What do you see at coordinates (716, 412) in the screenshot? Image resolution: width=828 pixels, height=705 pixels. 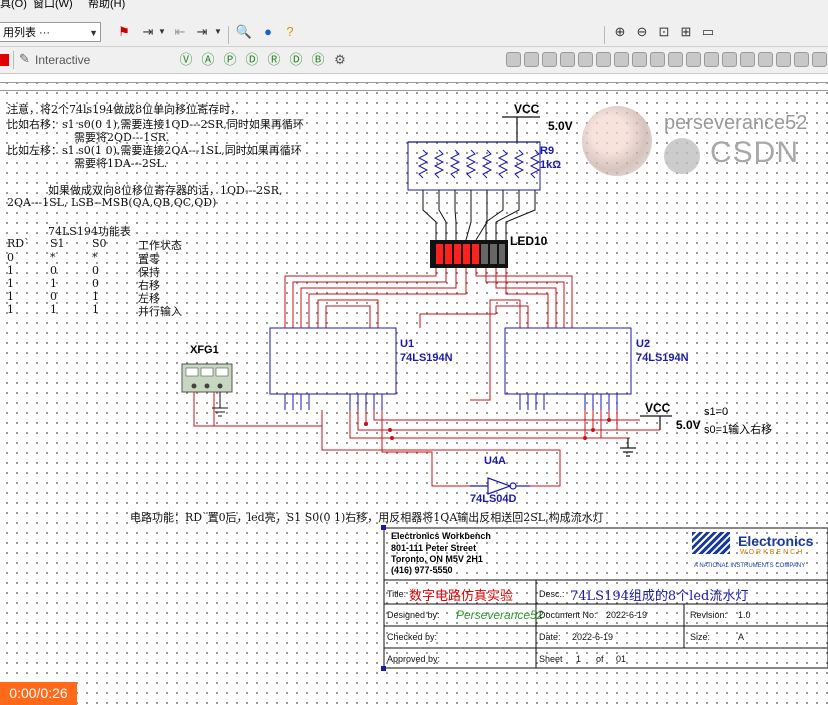 I see `s1-note: s1=0` at bounding box center [716, 412].